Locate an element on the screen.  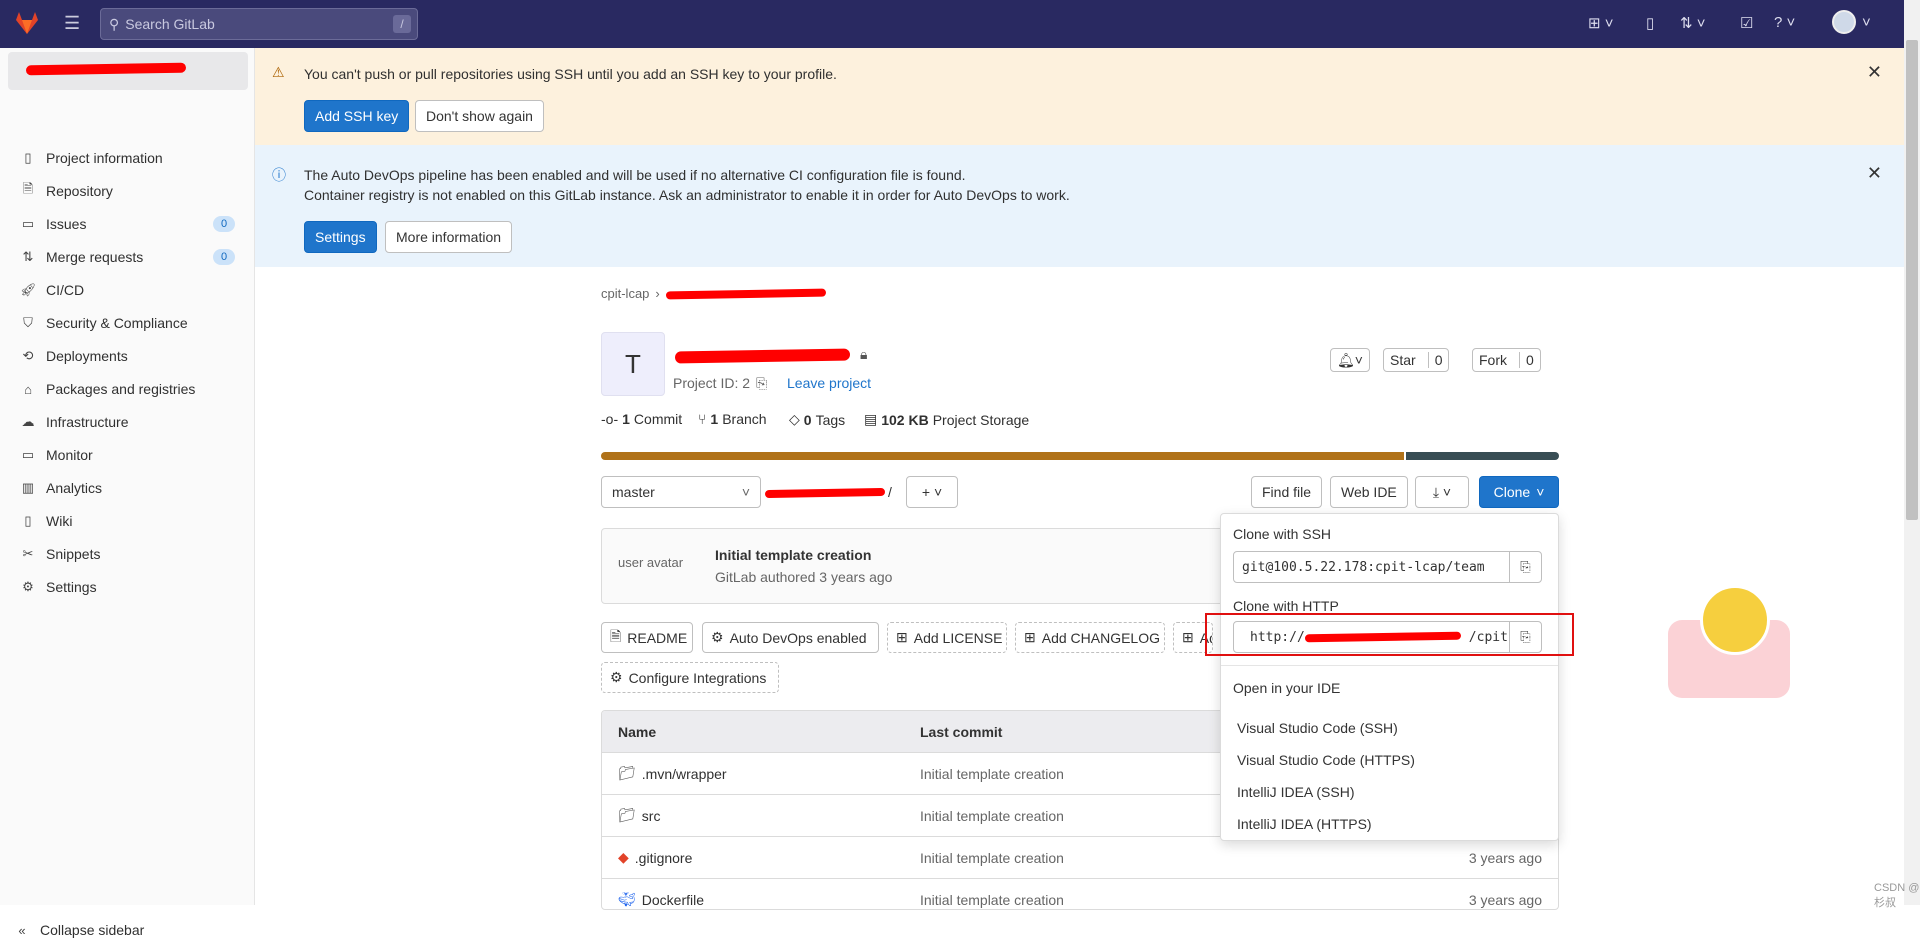
branch-selector: master ˅ is located at coordinates (681, 492).